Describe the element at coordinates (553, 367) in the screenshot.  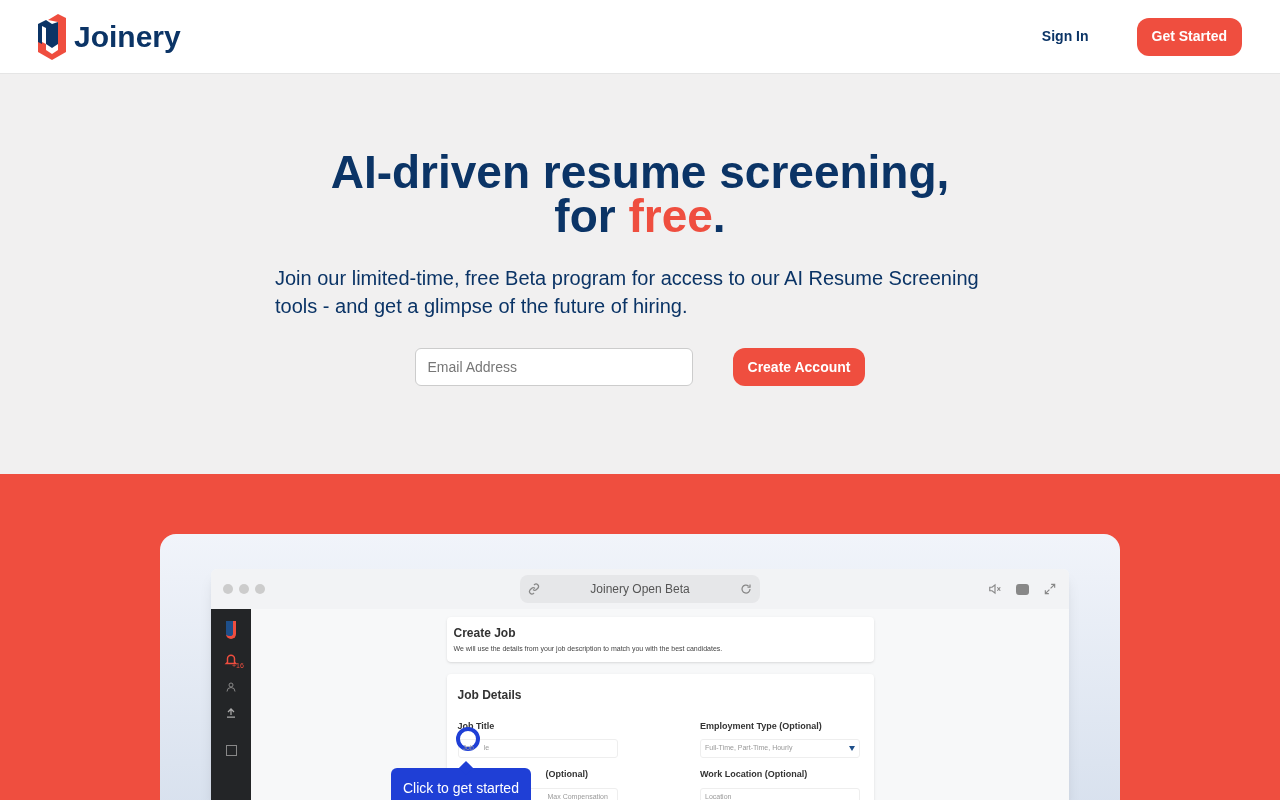
I see `email-field: Email Address` at that location.